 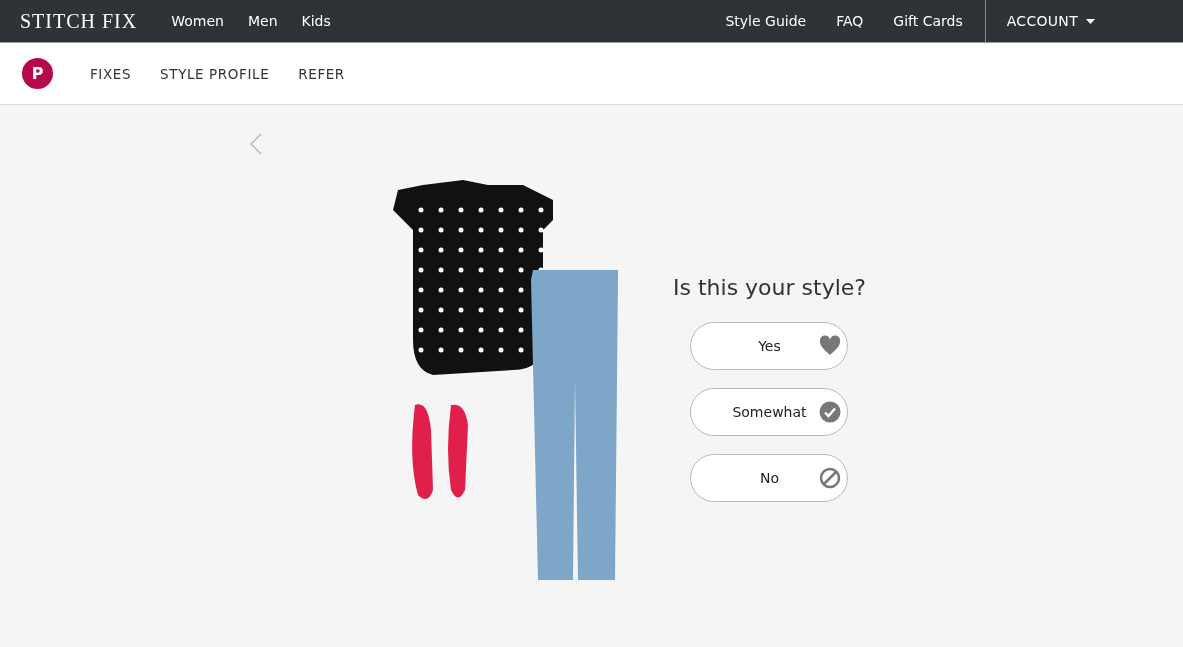 What do you see at coordinates (769, 346) in the screenshot?
I see `answer-button: Yes` at bounding box center [769, 346].